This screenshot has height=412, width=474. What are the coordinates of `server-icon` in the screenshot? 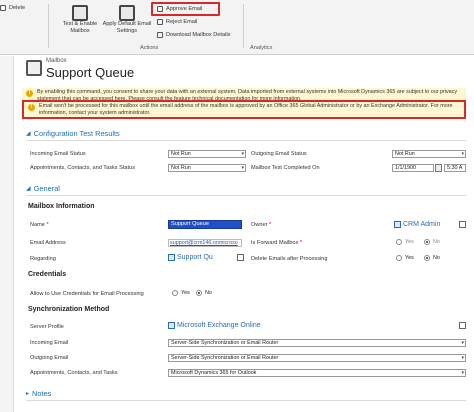 It's located at (171, 325).